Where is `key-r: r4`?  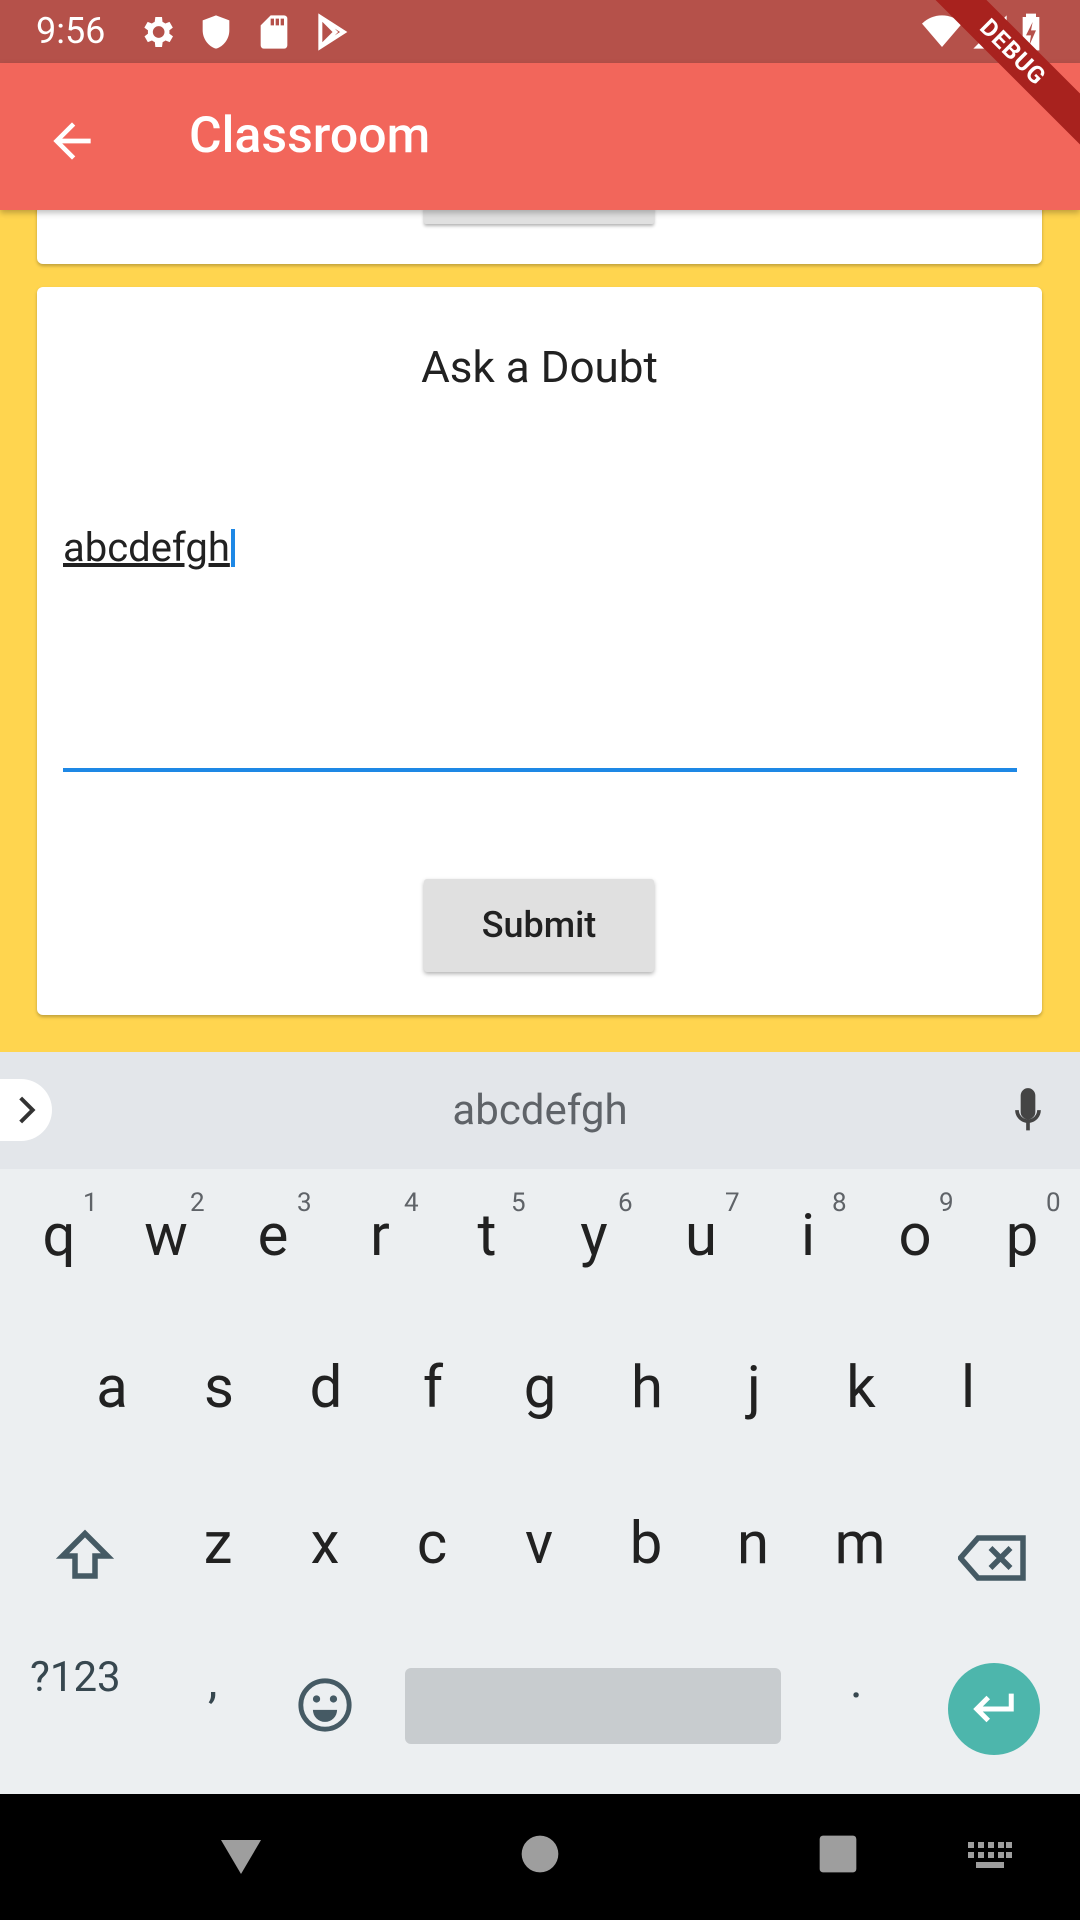
key-r: r4 is located at coordinates (380, 1229).